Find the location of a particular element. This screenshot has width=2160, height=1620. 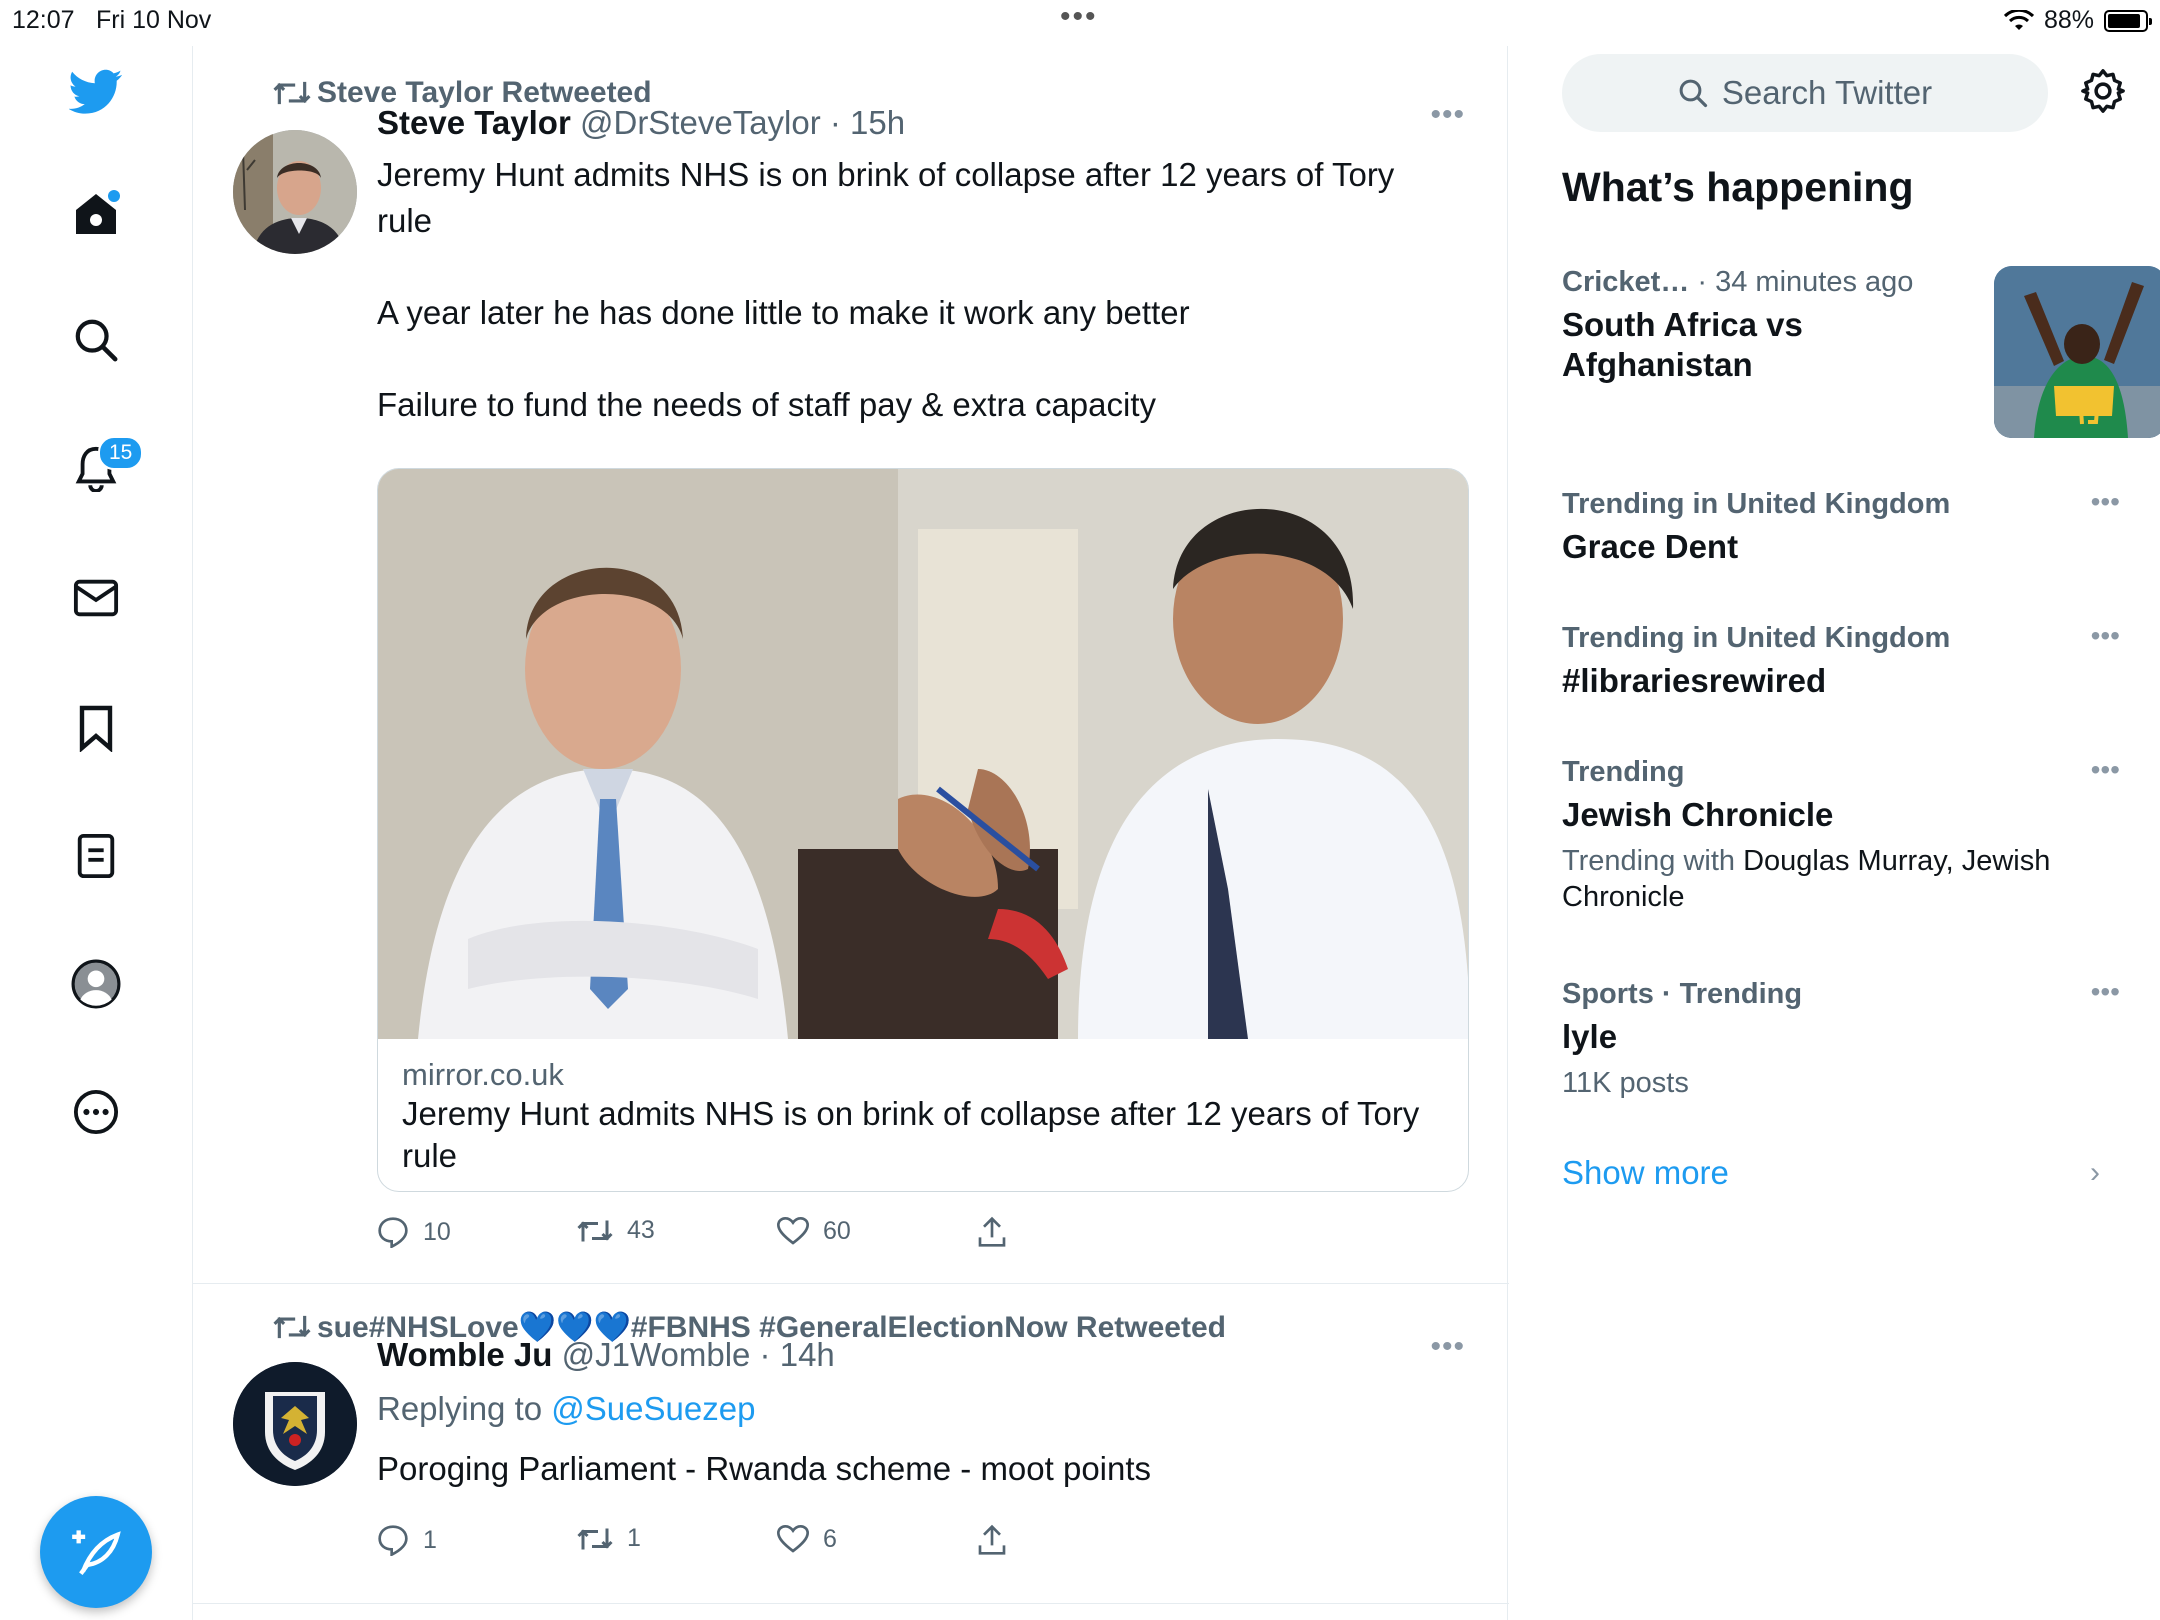

notifications-bell-icon: 15 is located at coordinates (105, 467).